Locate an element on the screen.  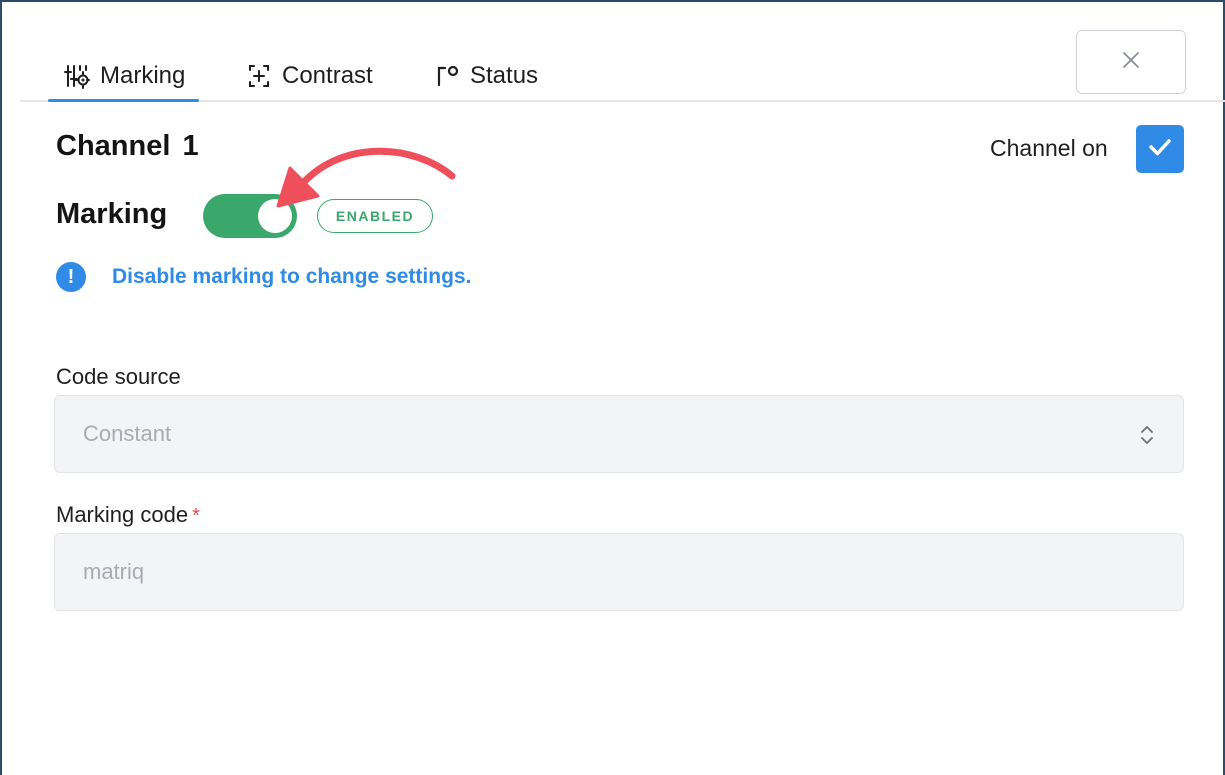
marking-code-input: matriq is located at coordinates (619, 572).